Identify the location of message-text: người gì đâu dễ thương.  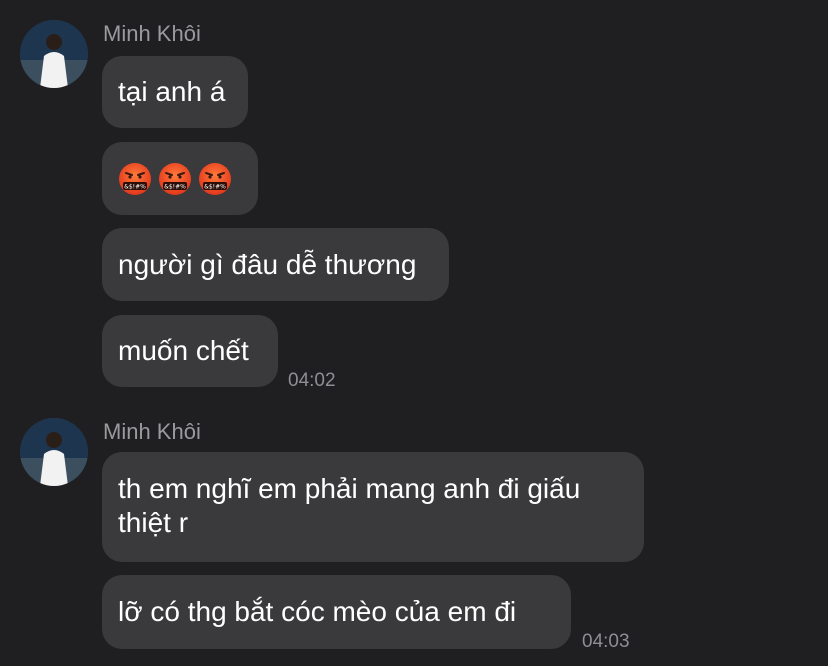
(267, 264).